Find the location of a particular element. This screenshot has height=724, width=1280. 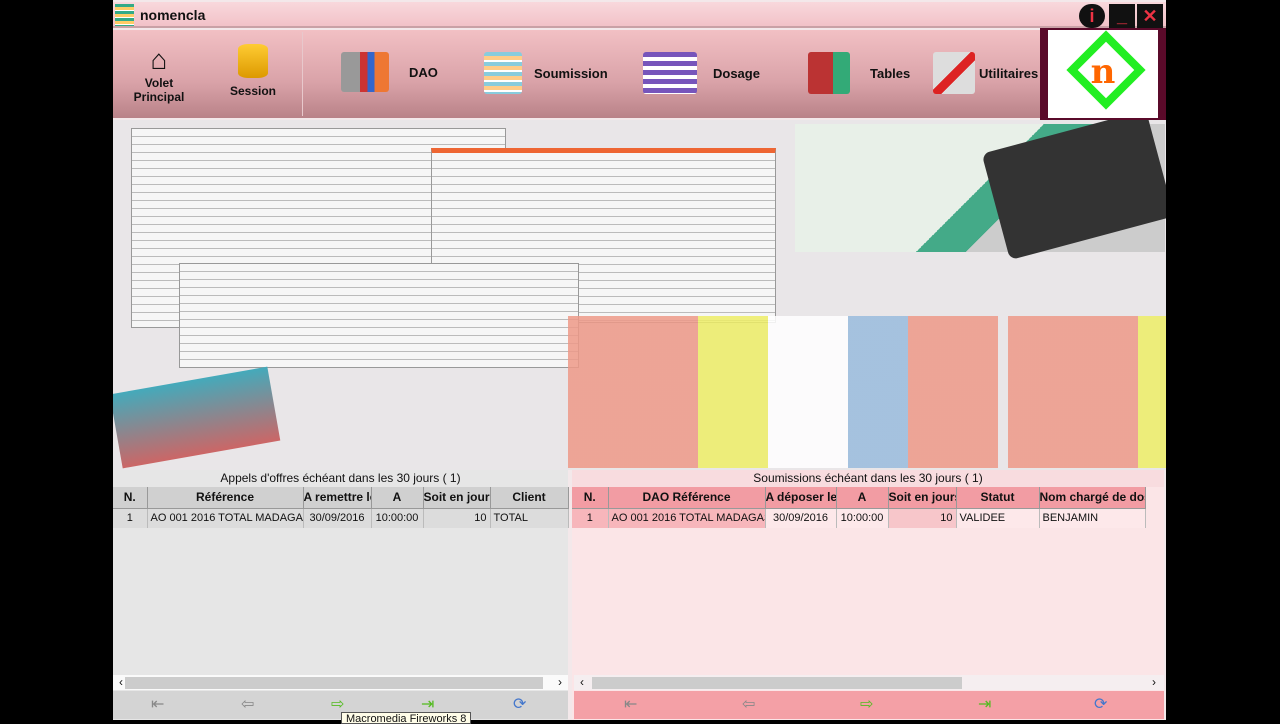

session-button: Session is located at coordinates (253, 71).